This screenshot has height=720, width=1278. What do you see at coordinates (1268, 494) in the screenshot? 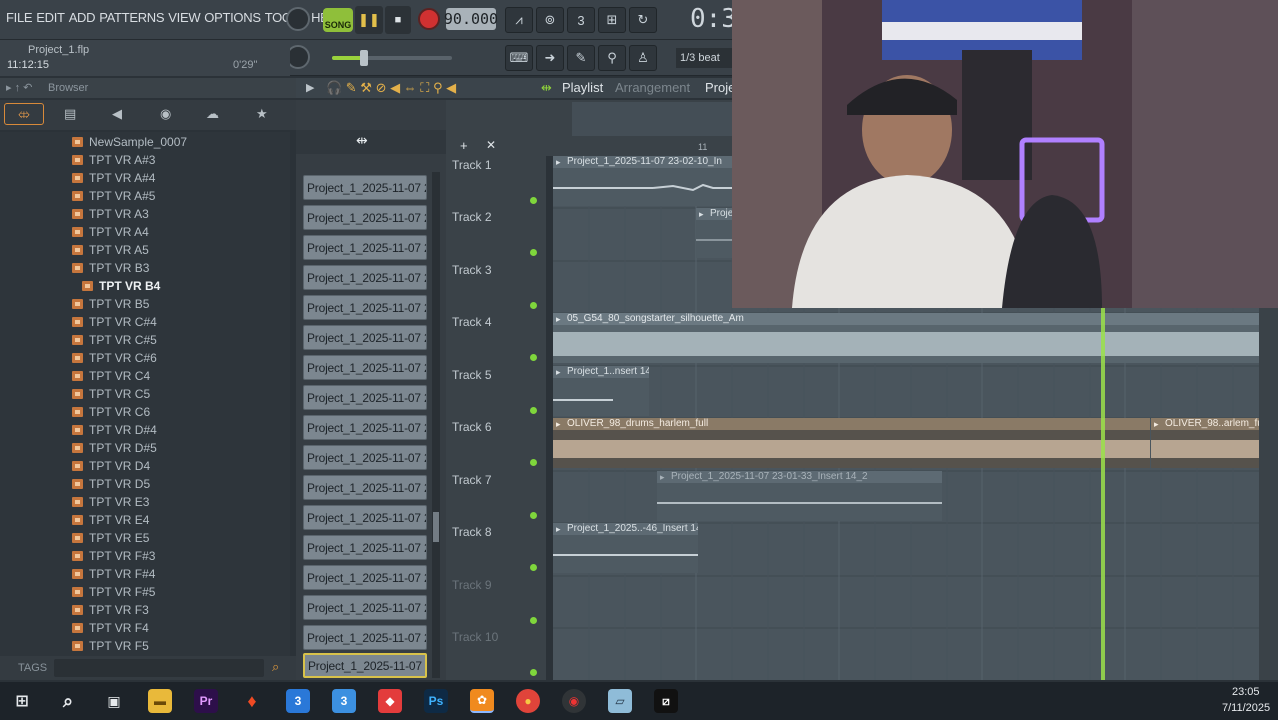
I see `playlist-vscrollbar` at bounding box center [1268, 494].